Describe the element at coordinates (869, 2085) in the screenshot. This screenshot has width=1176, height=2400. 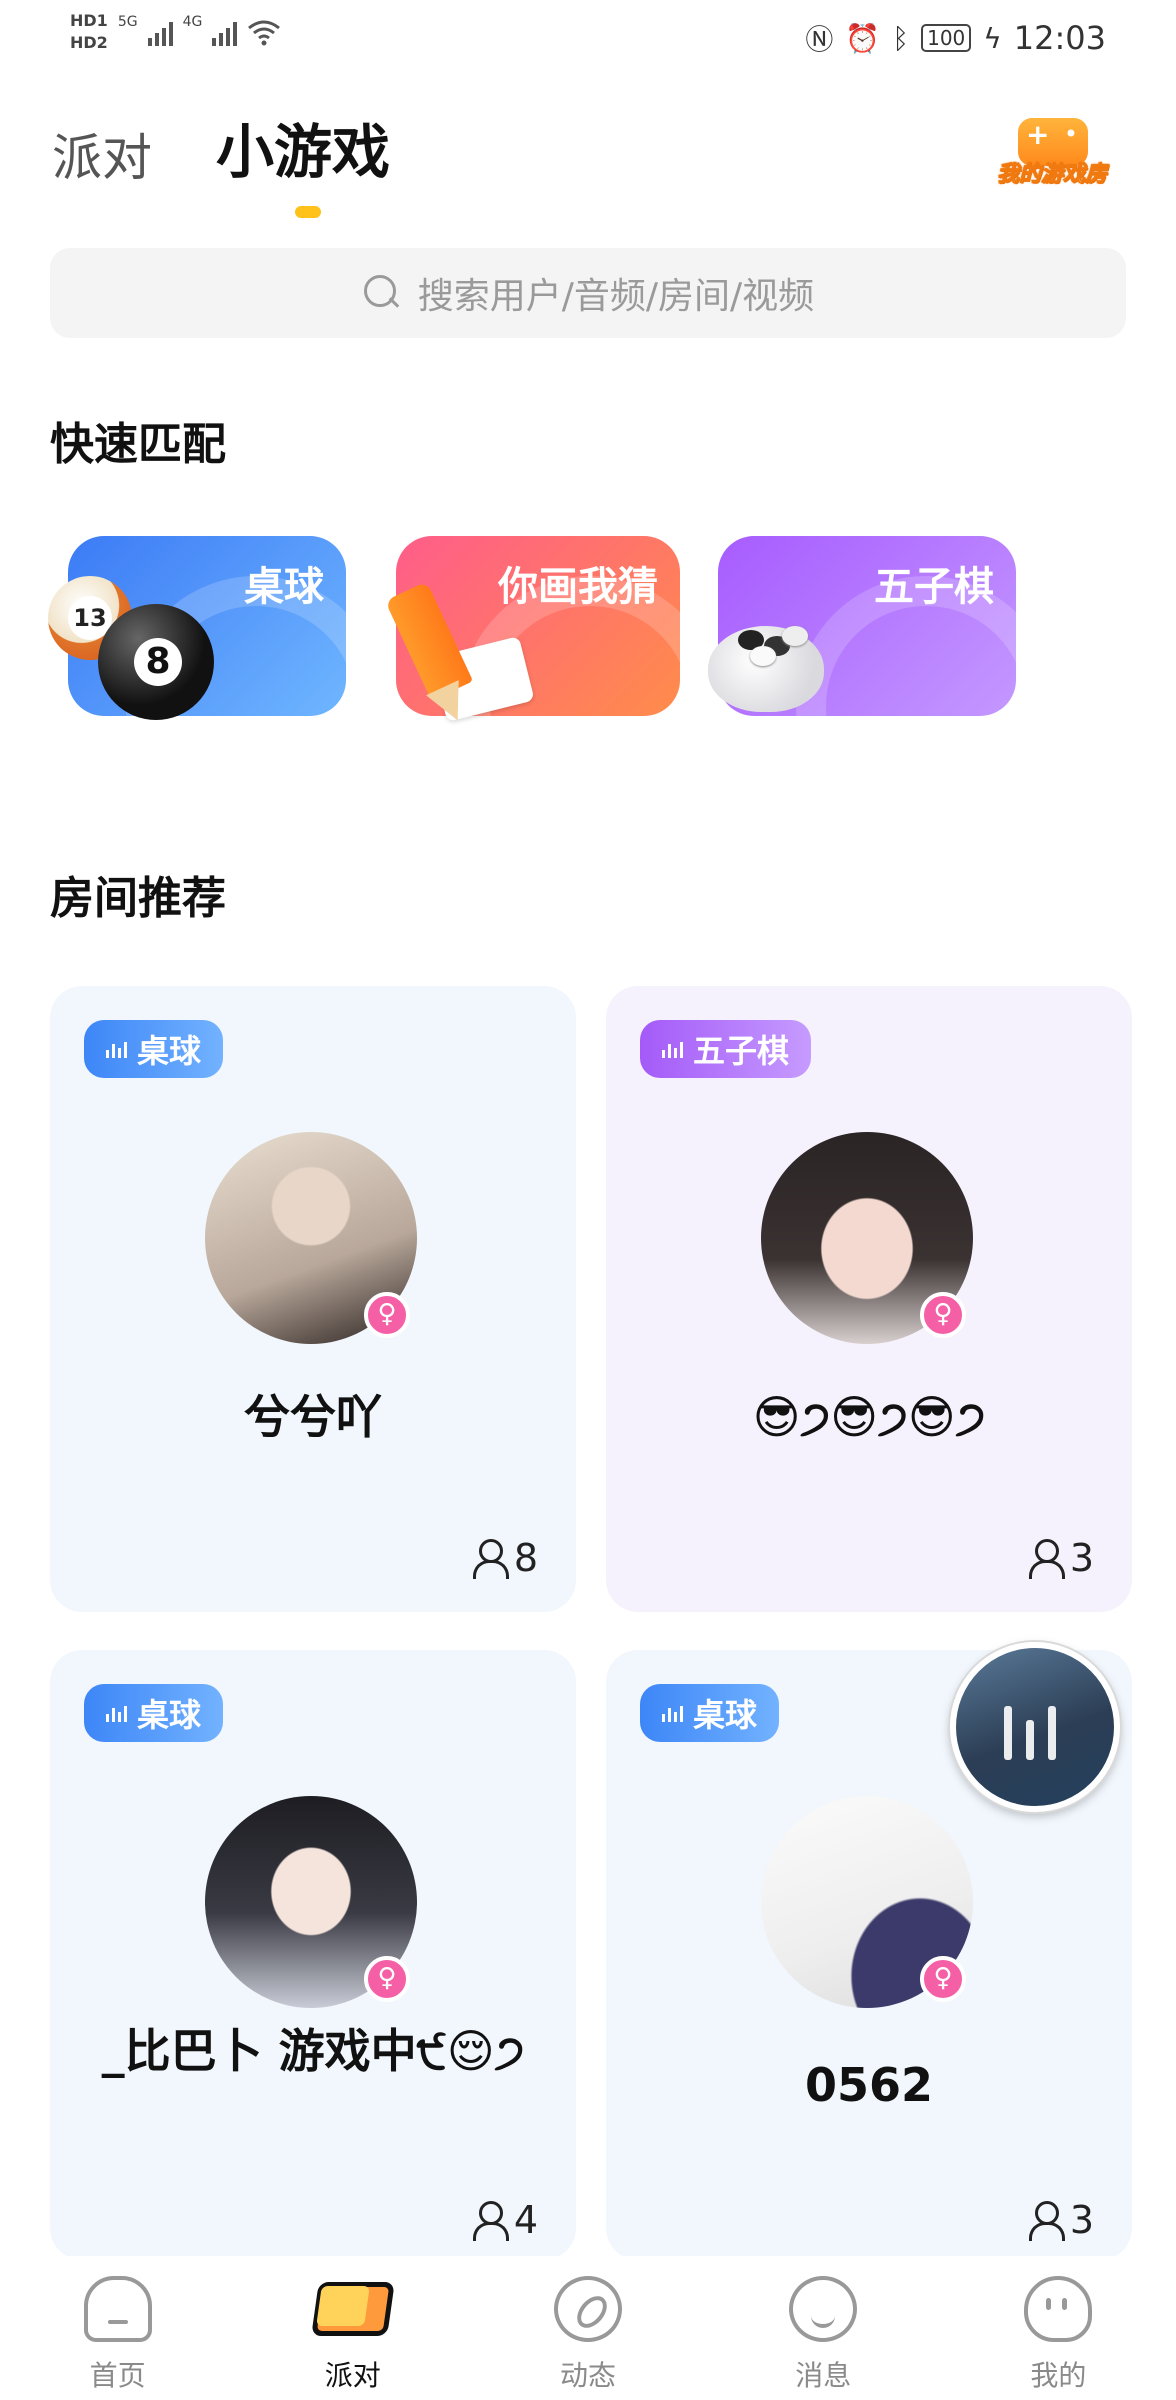
I see `room-name: 0562` at that location.